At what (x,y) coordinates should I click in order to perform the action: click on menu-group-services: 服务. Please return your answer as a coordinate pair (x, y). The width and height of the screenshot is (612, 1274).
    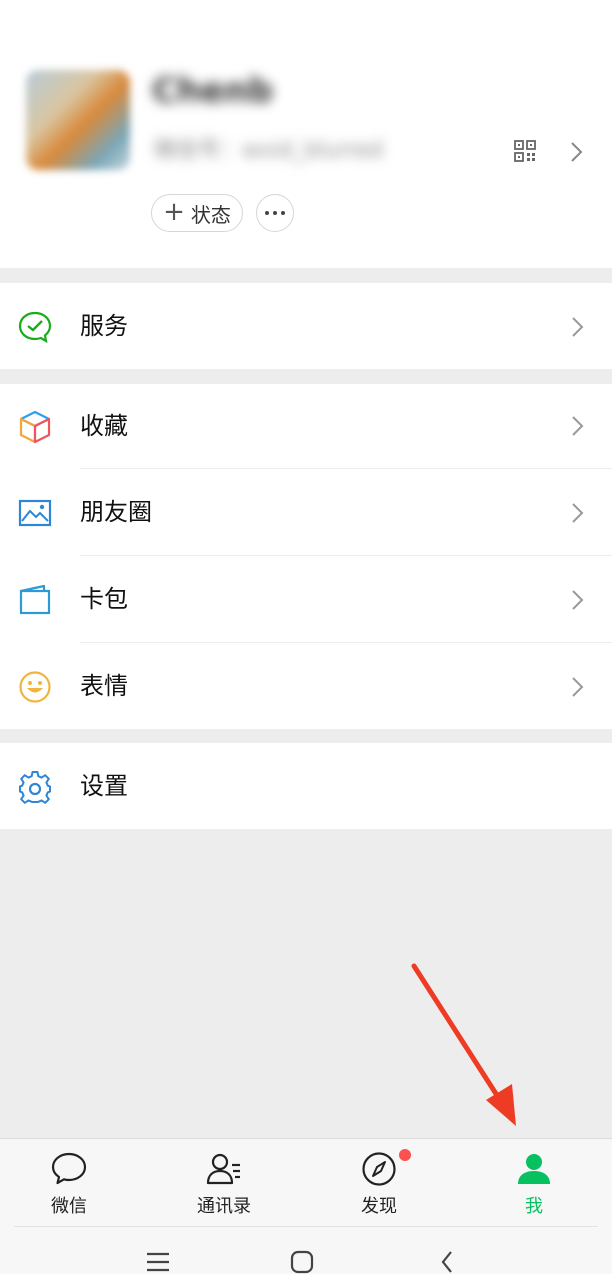
    Looking at the image, I should click on (306, 326).